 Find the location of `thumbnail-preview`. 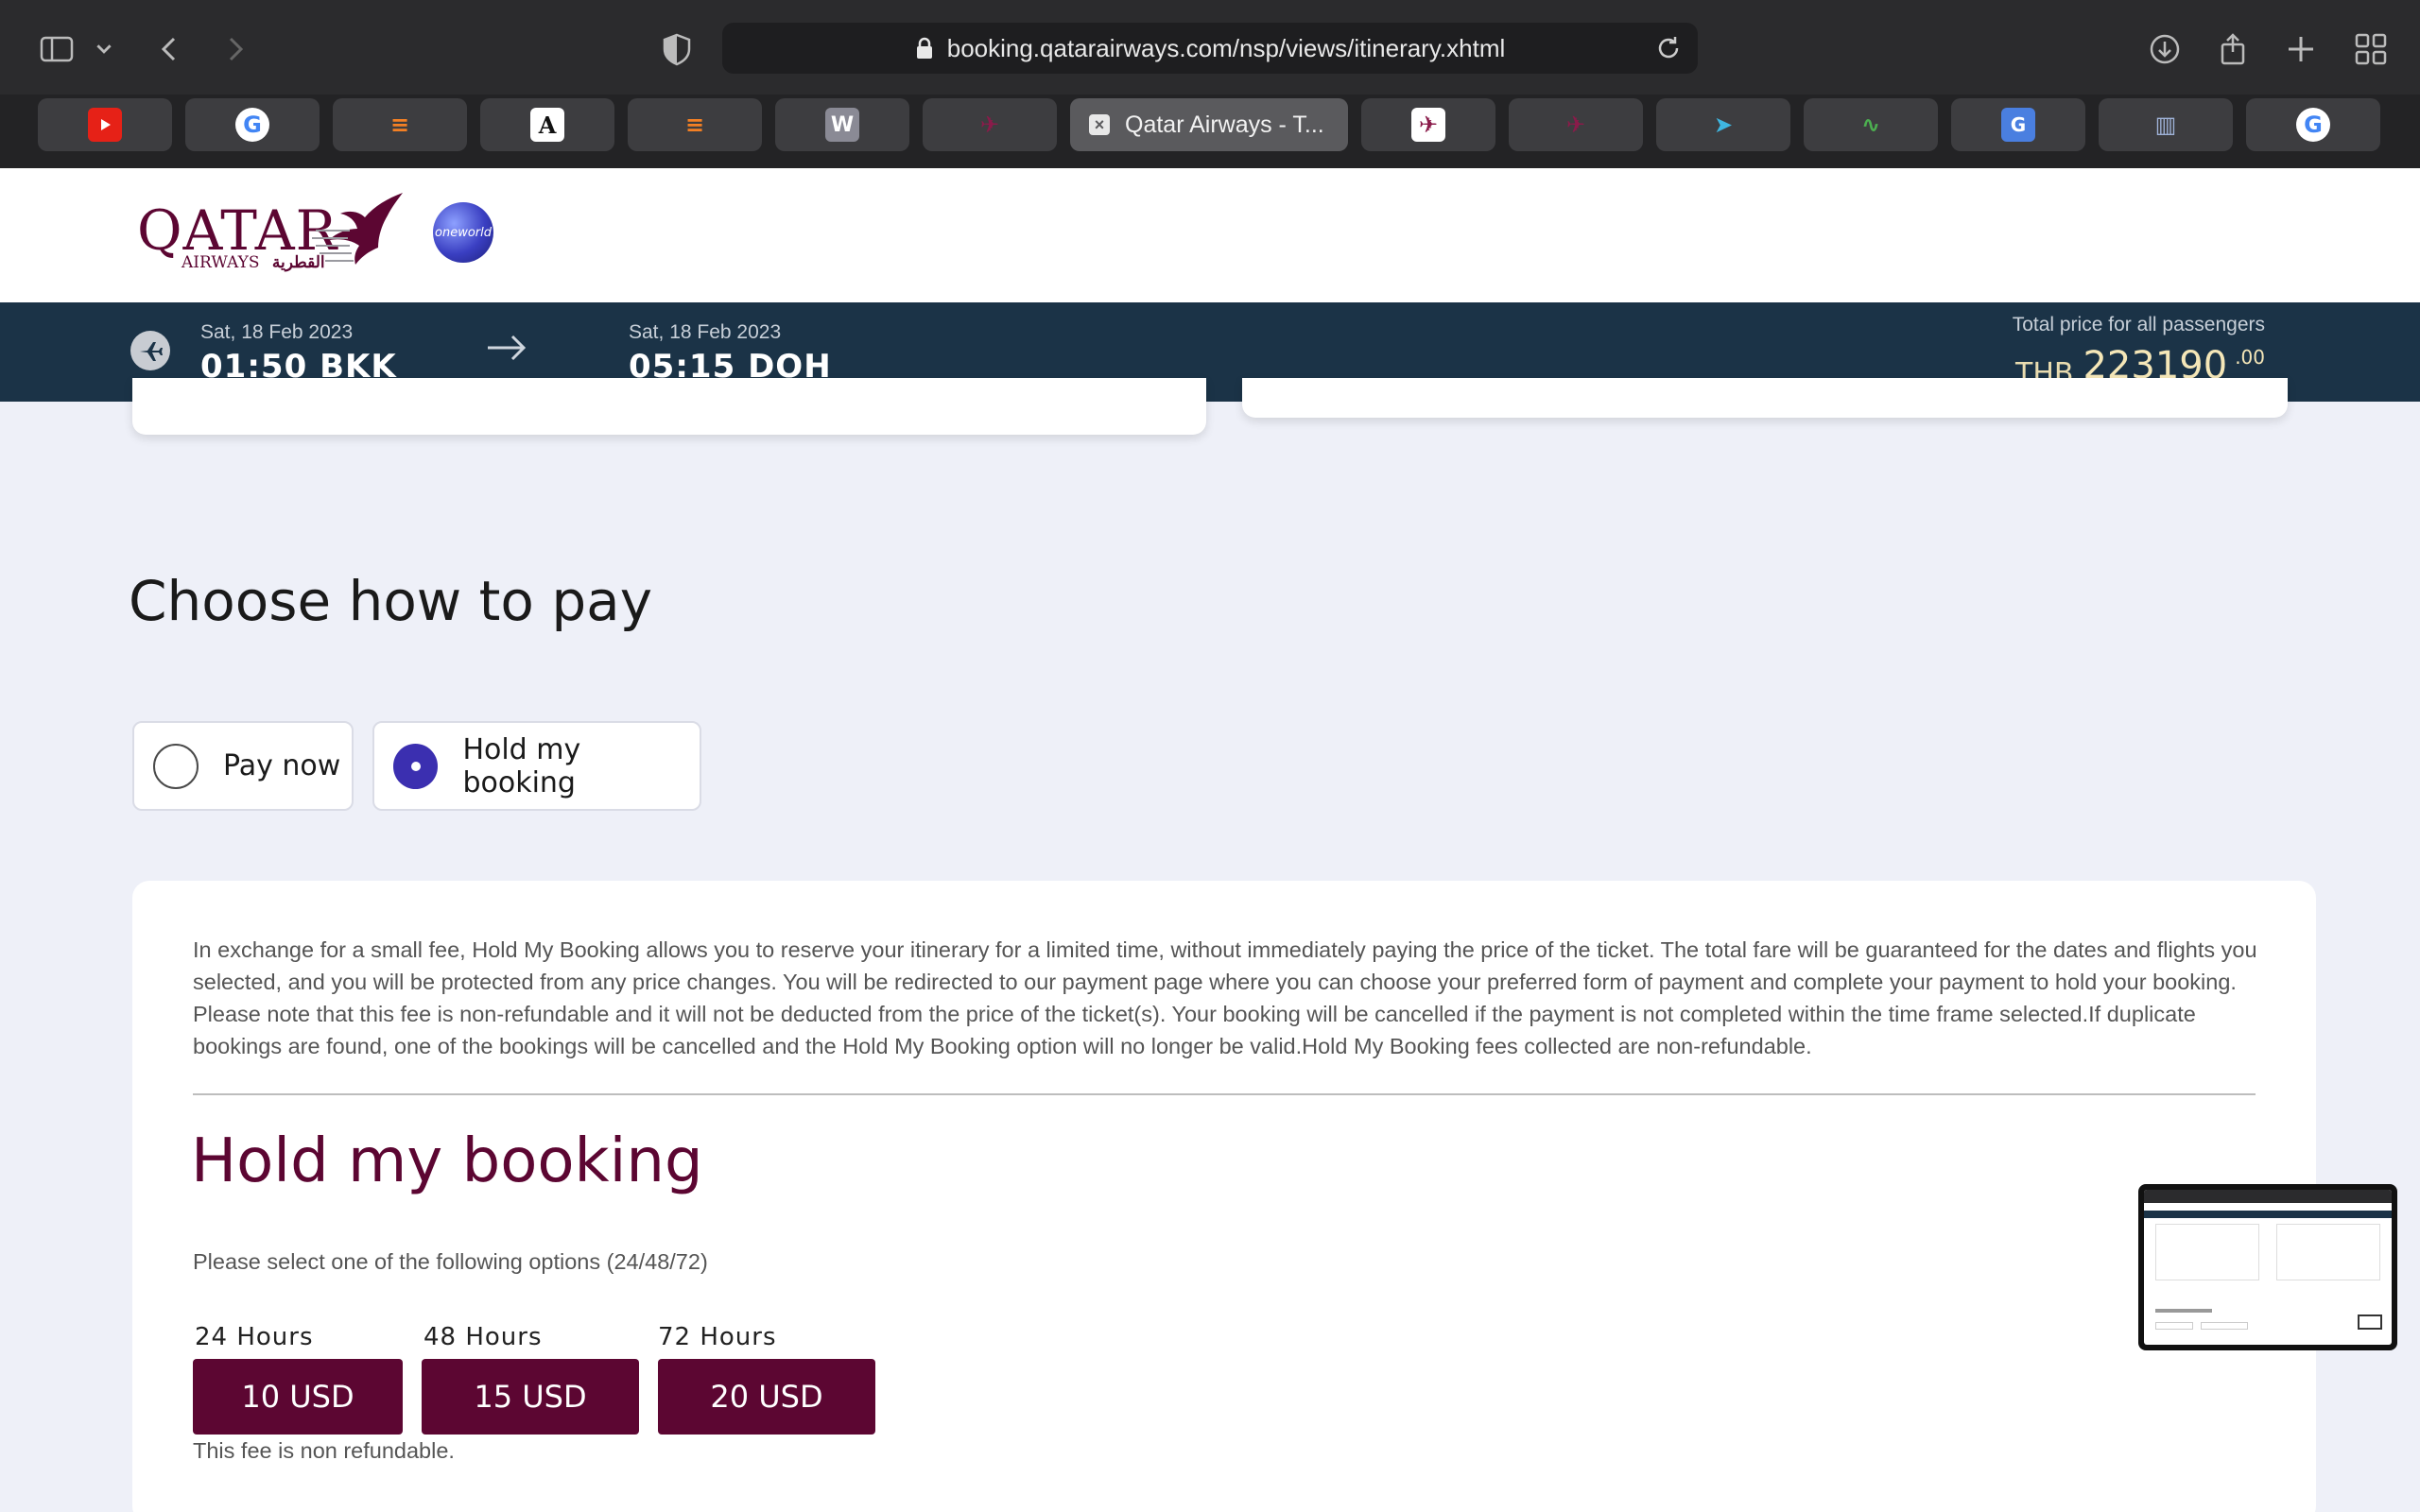

thumbnail-preview is located at coordinates (2268, 1267).